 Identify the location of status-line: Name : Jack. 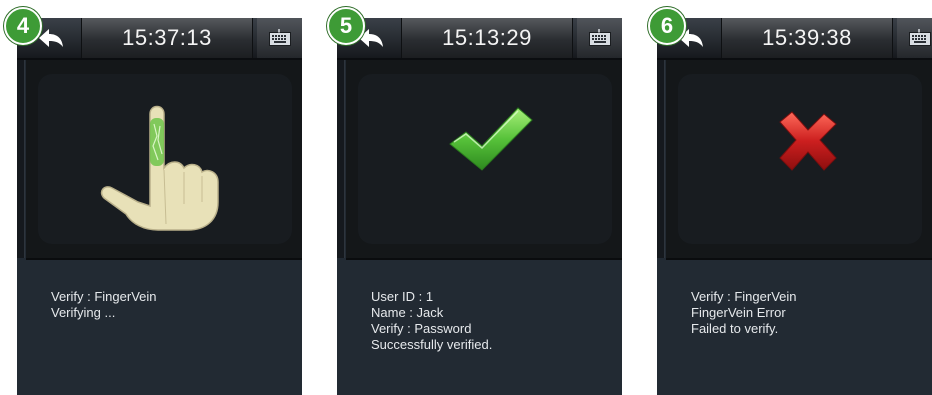
(407, 312).